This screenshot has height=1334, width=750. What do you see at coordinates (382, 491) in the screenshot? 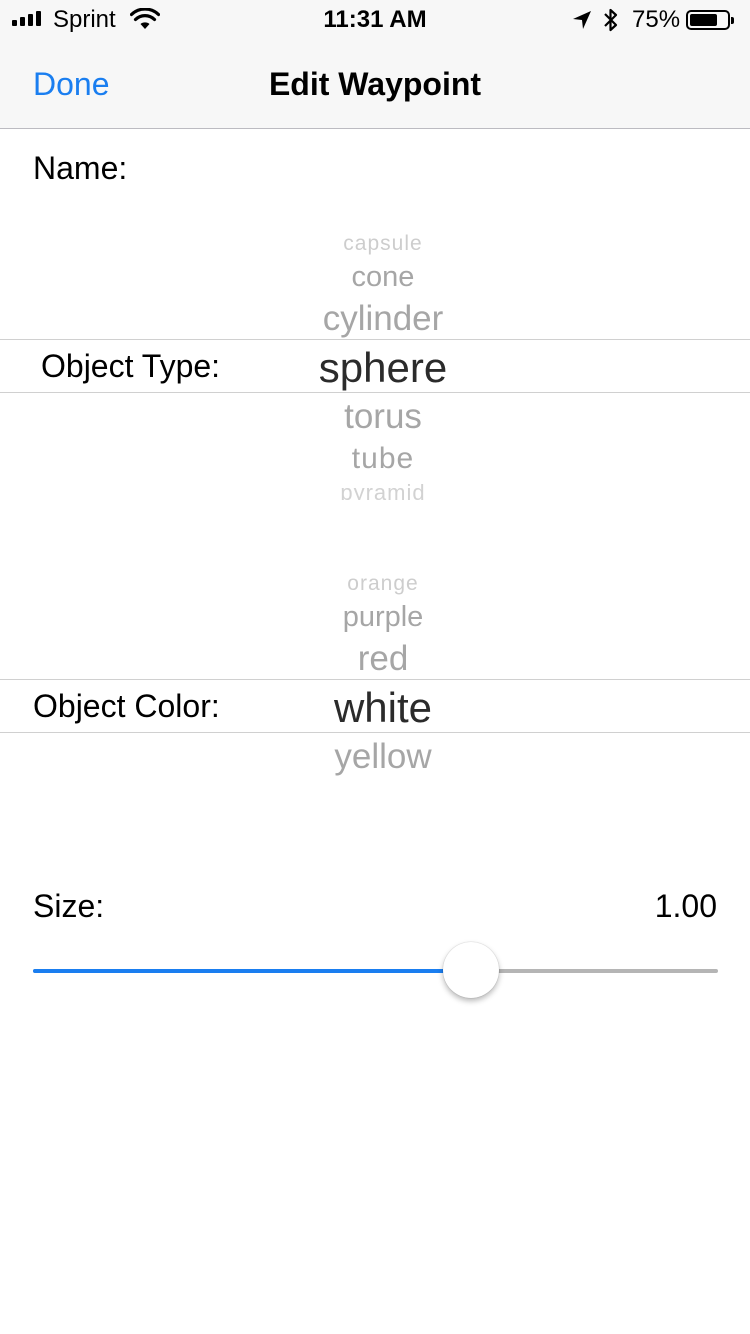
I see `picker-option: pyramid` at bounding box center [382, 491].